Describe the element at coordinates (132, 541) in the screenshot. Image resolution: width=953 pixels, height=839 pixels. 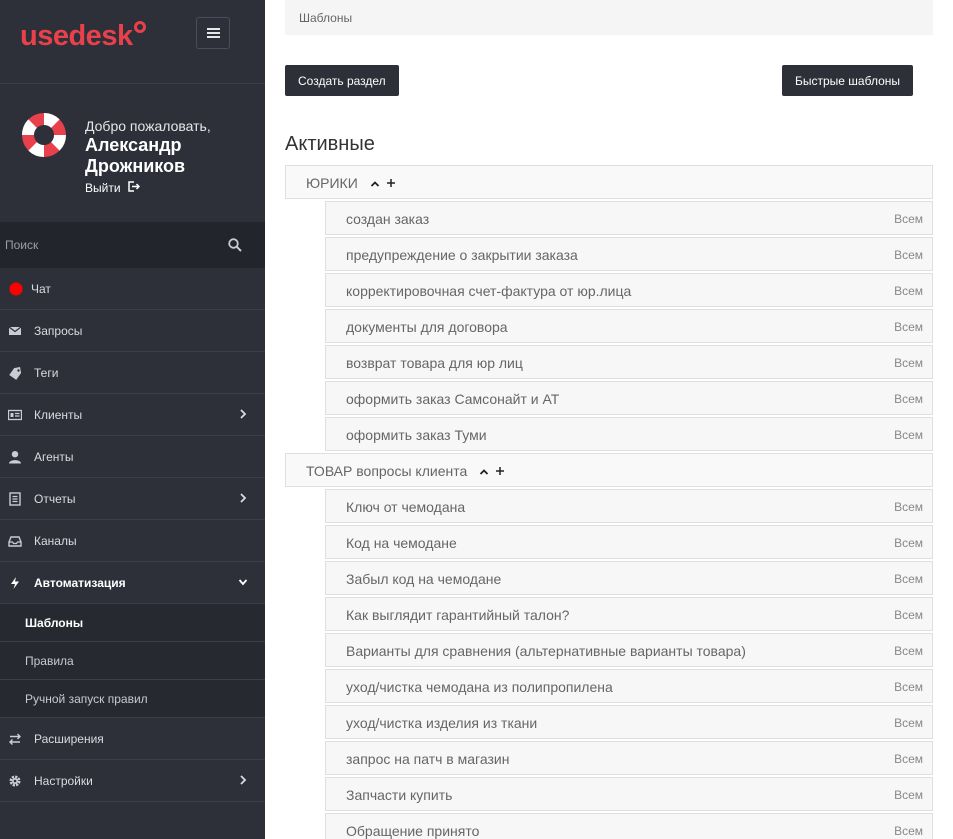
I see `sidebar-item-channels: Каналы` at that location.